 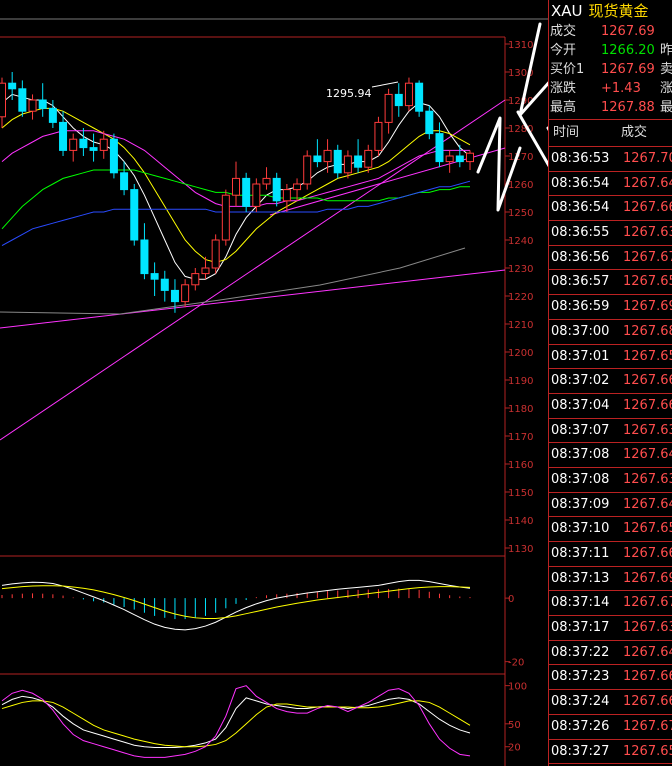 I want to click on tick-row: 08:37:01 1267.65, so click(x=610, y=357).